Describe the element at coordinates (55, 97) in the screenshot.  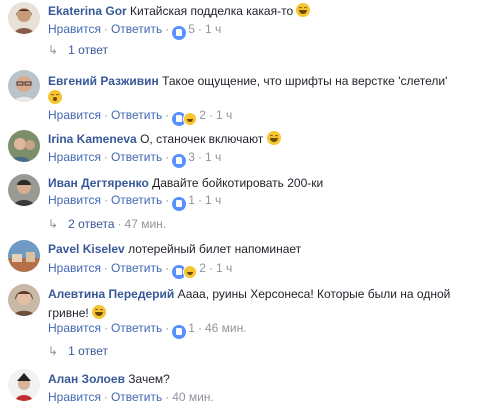
I see `wow-emoji-icon` at that location.